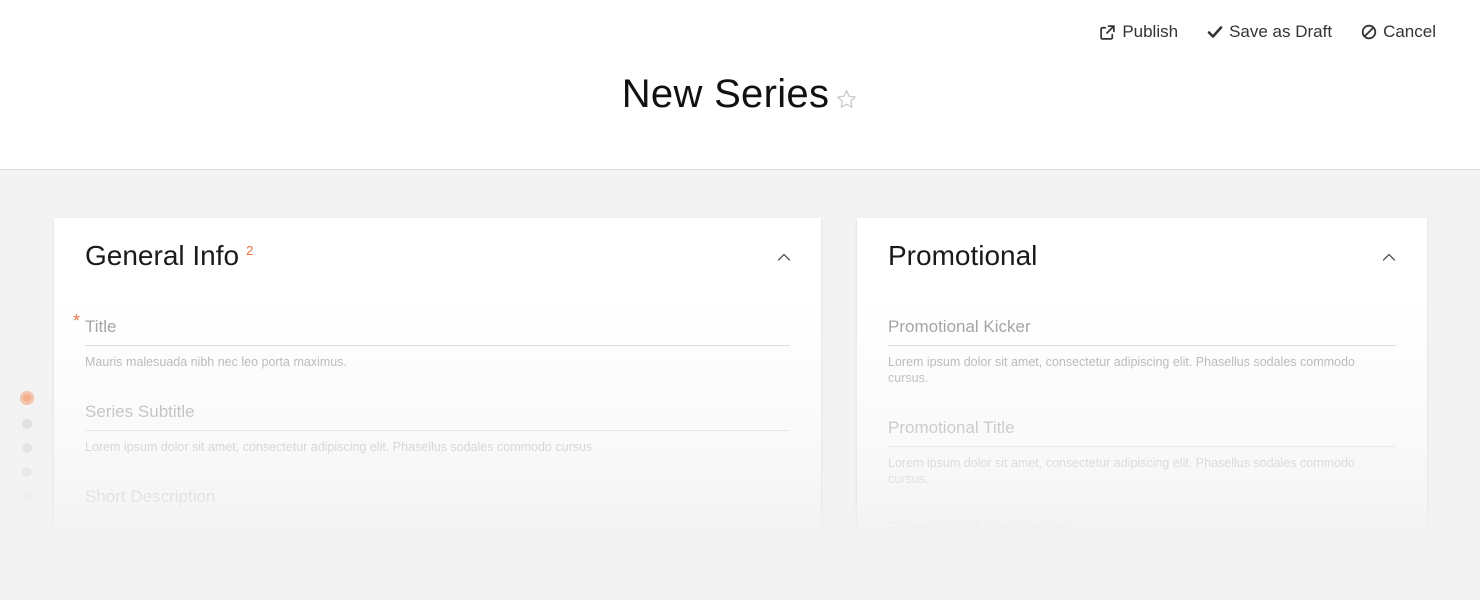 The width and height of the screenshot is (1480, 600). I want to click on promotional-title-input: Promotional Title, so click(1142, 432).